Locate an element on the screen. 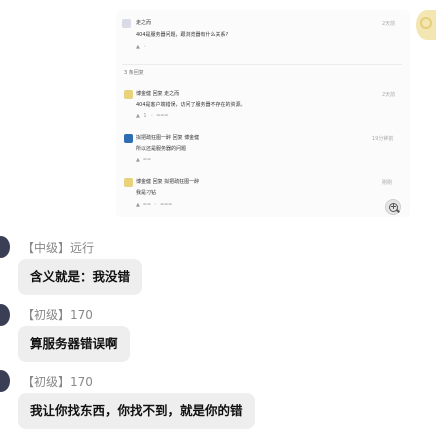 This screenshot has height=436, width=436. reply-author-line: 博金健 回复 走之而 is located at coordinates (158, 94).